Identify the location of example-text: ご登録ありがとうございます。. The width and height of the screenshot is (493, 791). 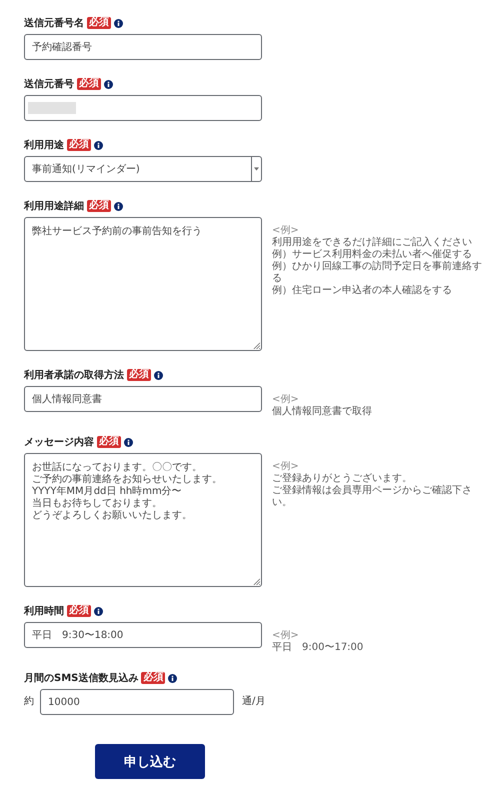
(342, 478).